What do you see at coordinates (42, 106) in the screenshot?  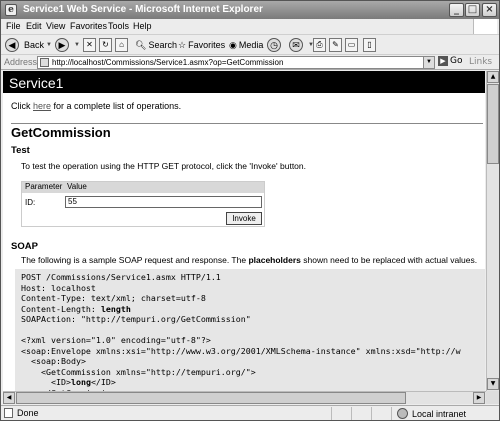 I see `operations-link: here` at bounding box center [42, 106].